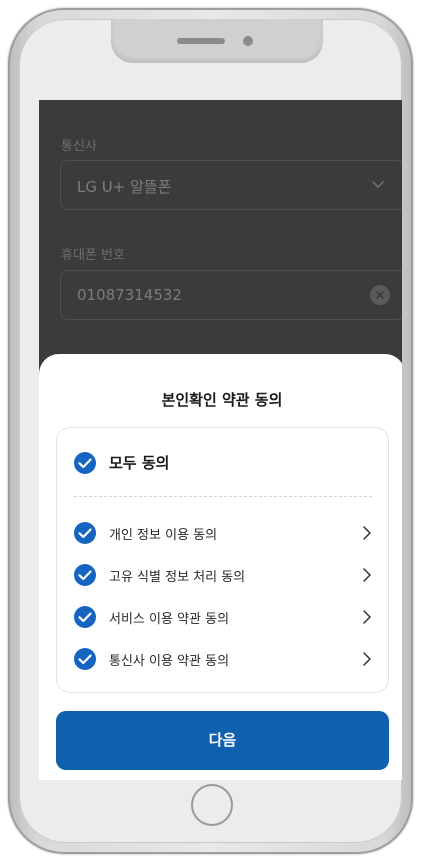 The width and height of the screenshot is (421, 862). I want to click on carrier-value: LG U+ 알뜰폰, so click(124, 187).